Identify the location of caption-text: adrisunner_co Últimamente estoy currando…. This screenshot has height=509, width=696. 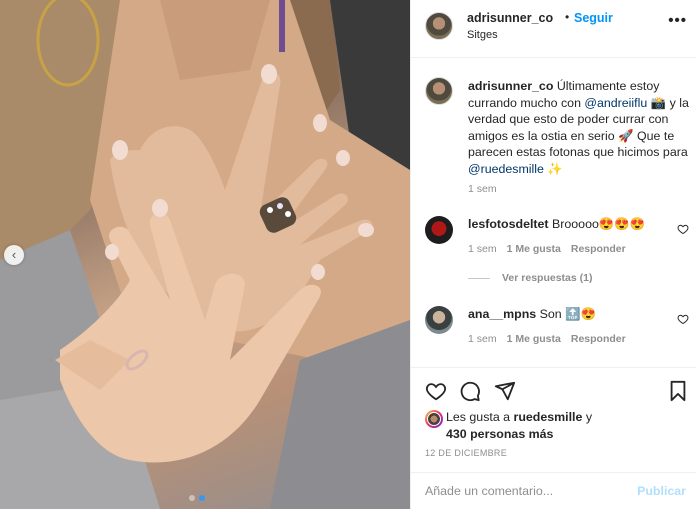
(579, 127).